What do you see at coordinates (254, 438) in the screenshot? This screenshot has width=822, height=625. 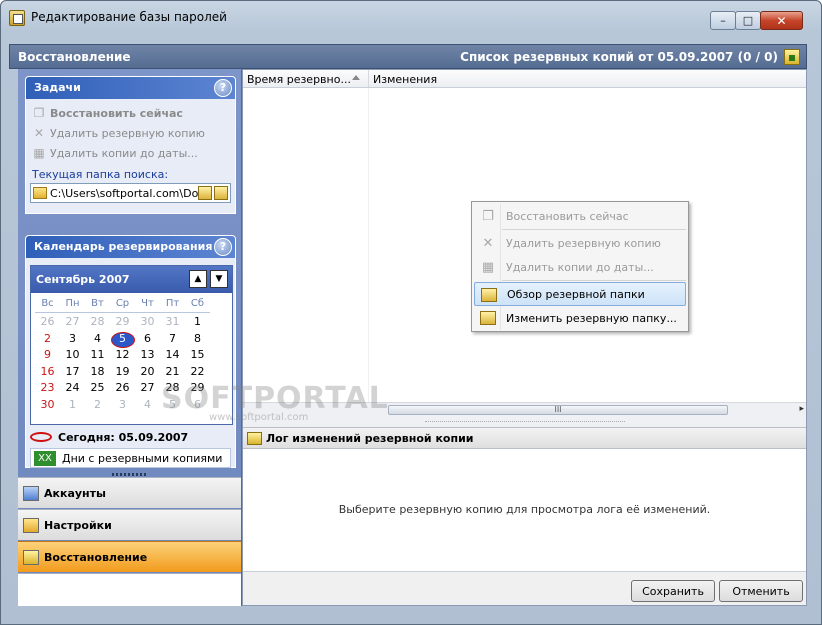 I see `log-icon` at bounding box center [254, 438].